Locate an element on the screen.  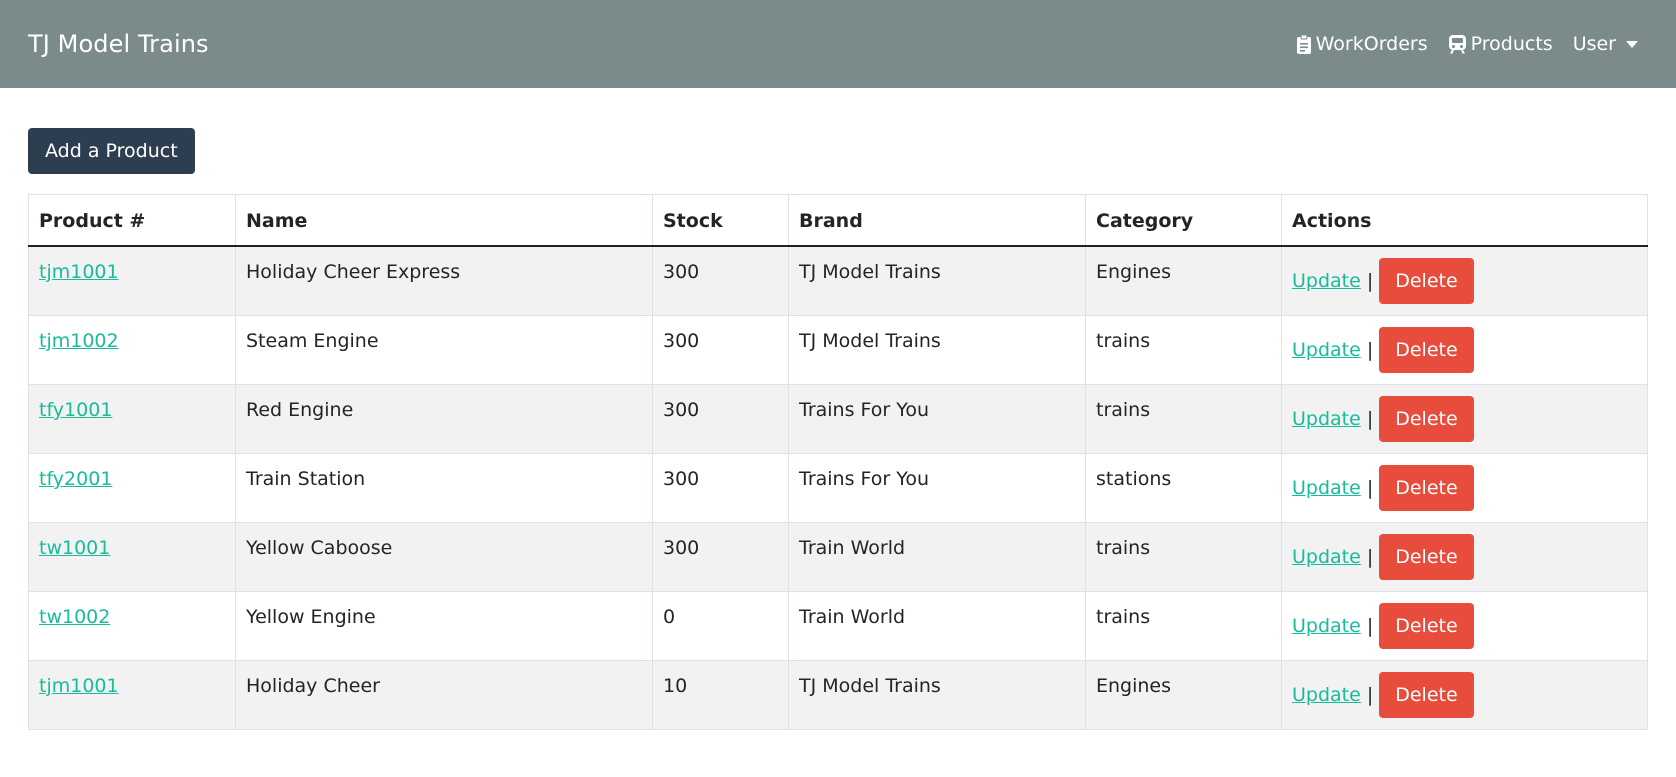
nav-user-label: User is located at coordinates (1594, 44).